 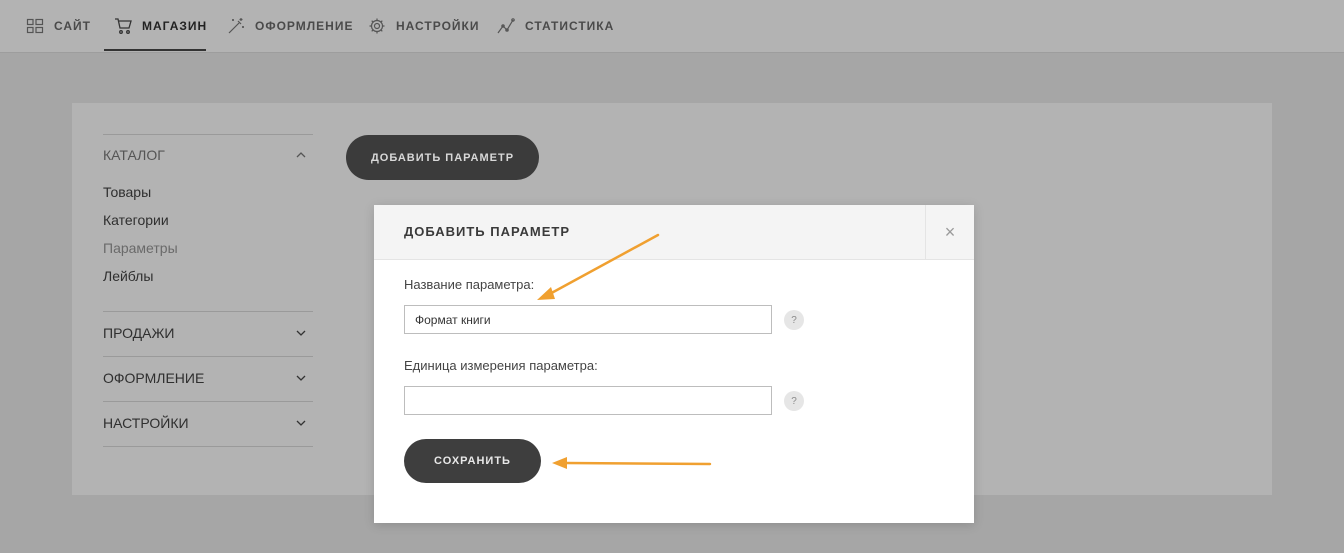 I want to click on nav-item-settings: НАСТРОЙКИ, so click(x=423, y=26).